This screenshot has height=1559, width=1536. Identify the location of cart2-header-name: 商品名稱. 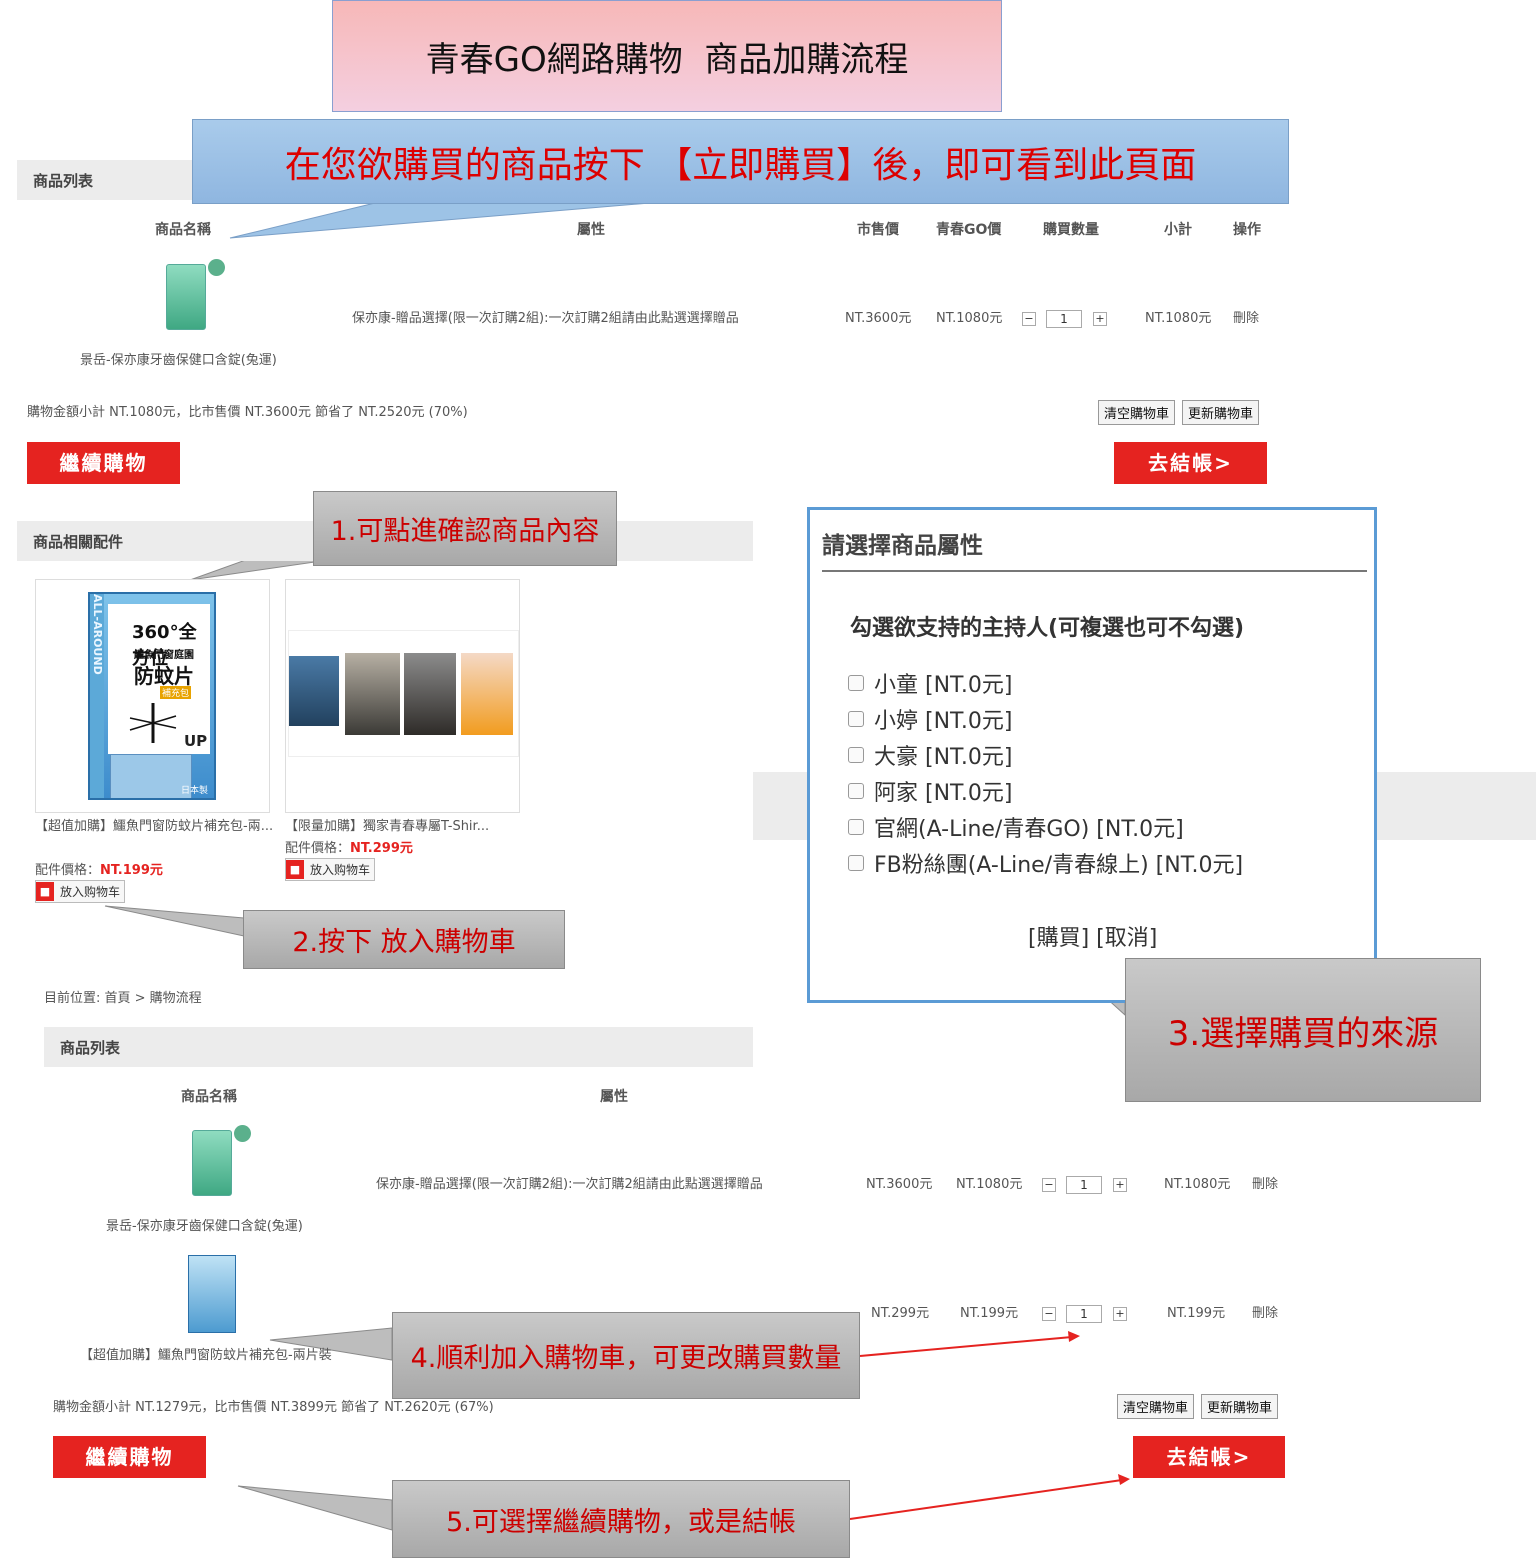
(209, 1097).